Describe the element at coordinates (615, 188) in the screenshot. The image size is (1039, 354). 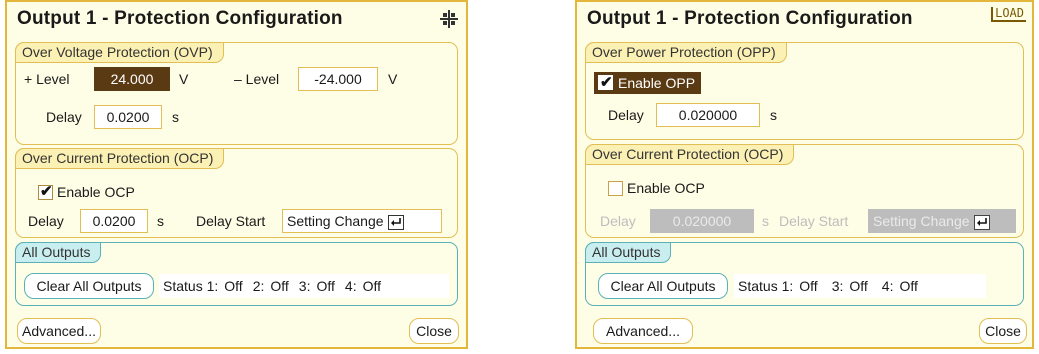
I see `enable-ocp-checkbox` at that location.